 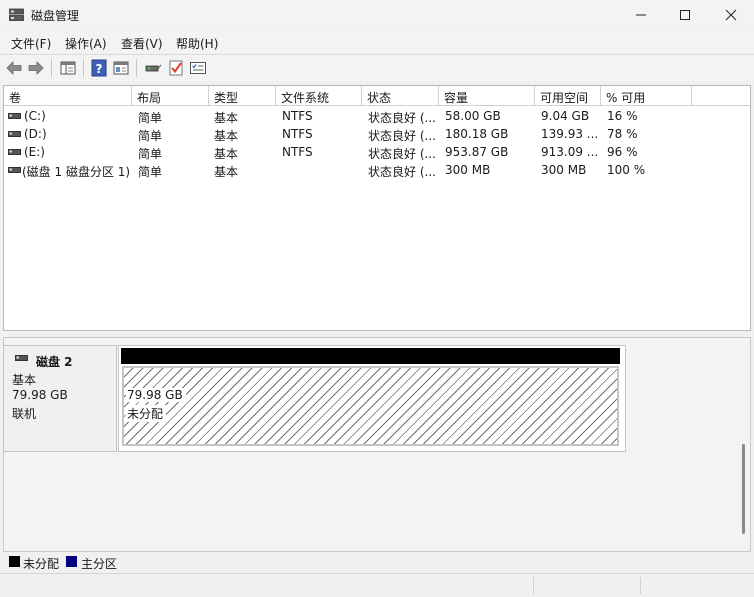 I want to click on toolbar: ?, so click(x=377, y=67).